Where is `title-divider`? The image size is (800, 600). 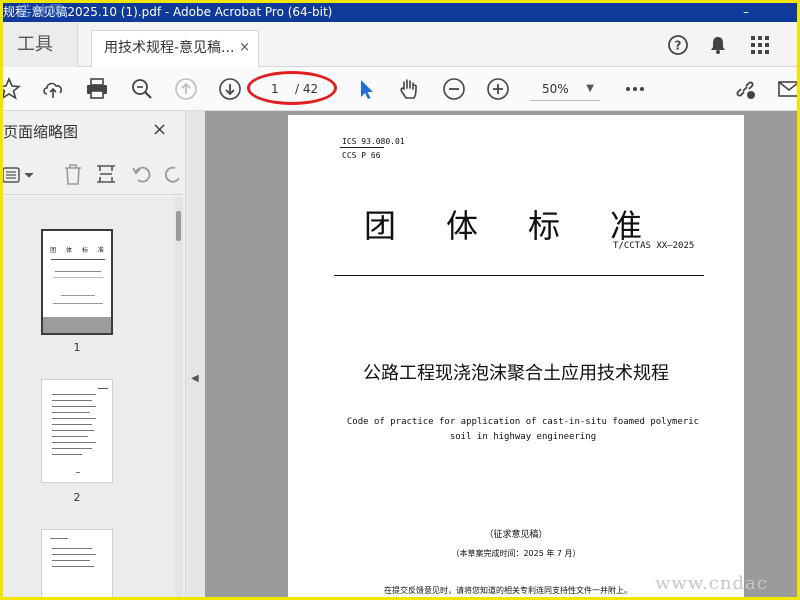
title-divider is located at coordinates (519, 275).